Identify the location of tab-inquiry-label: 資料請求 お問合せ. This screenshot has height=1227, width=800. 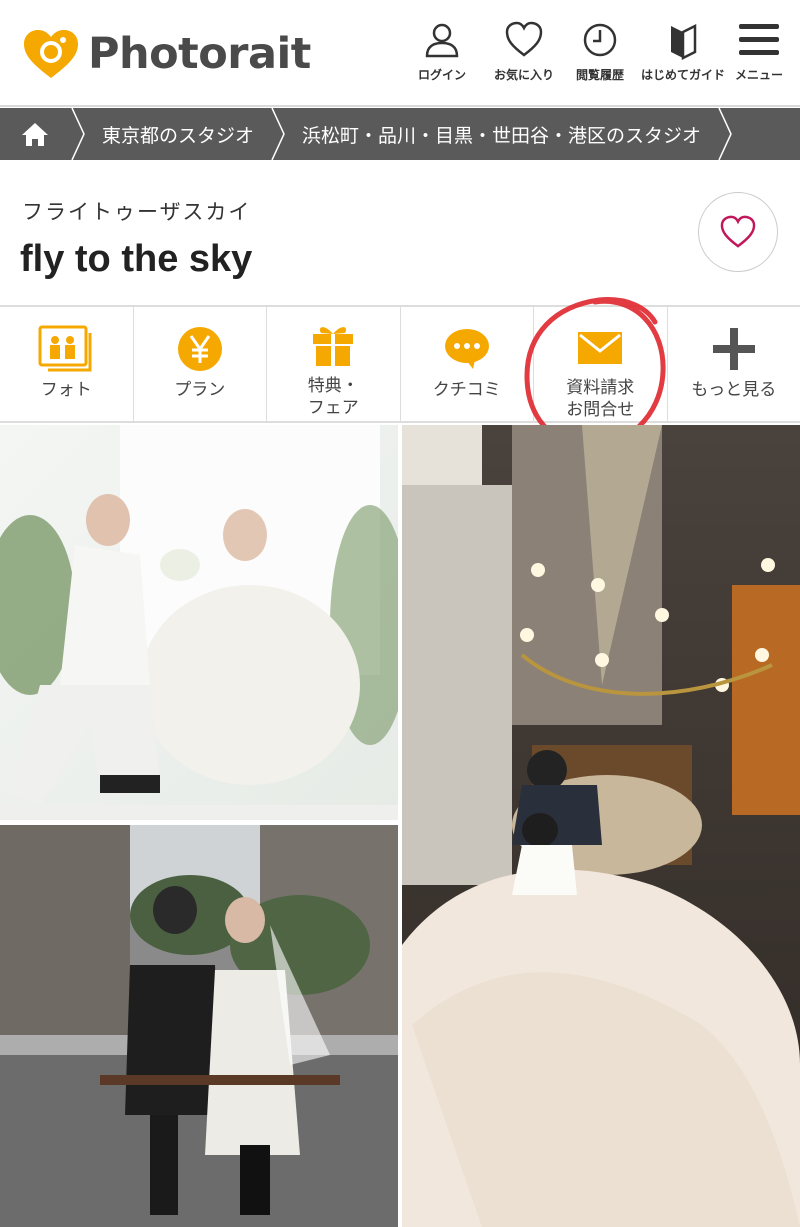
(600, 399).